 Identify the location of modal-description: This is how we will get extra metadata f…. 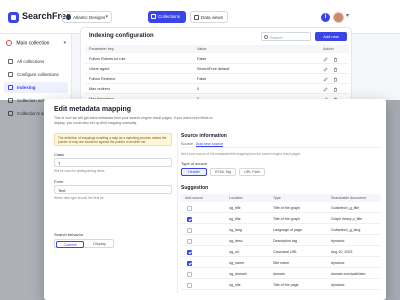
(133, 120).